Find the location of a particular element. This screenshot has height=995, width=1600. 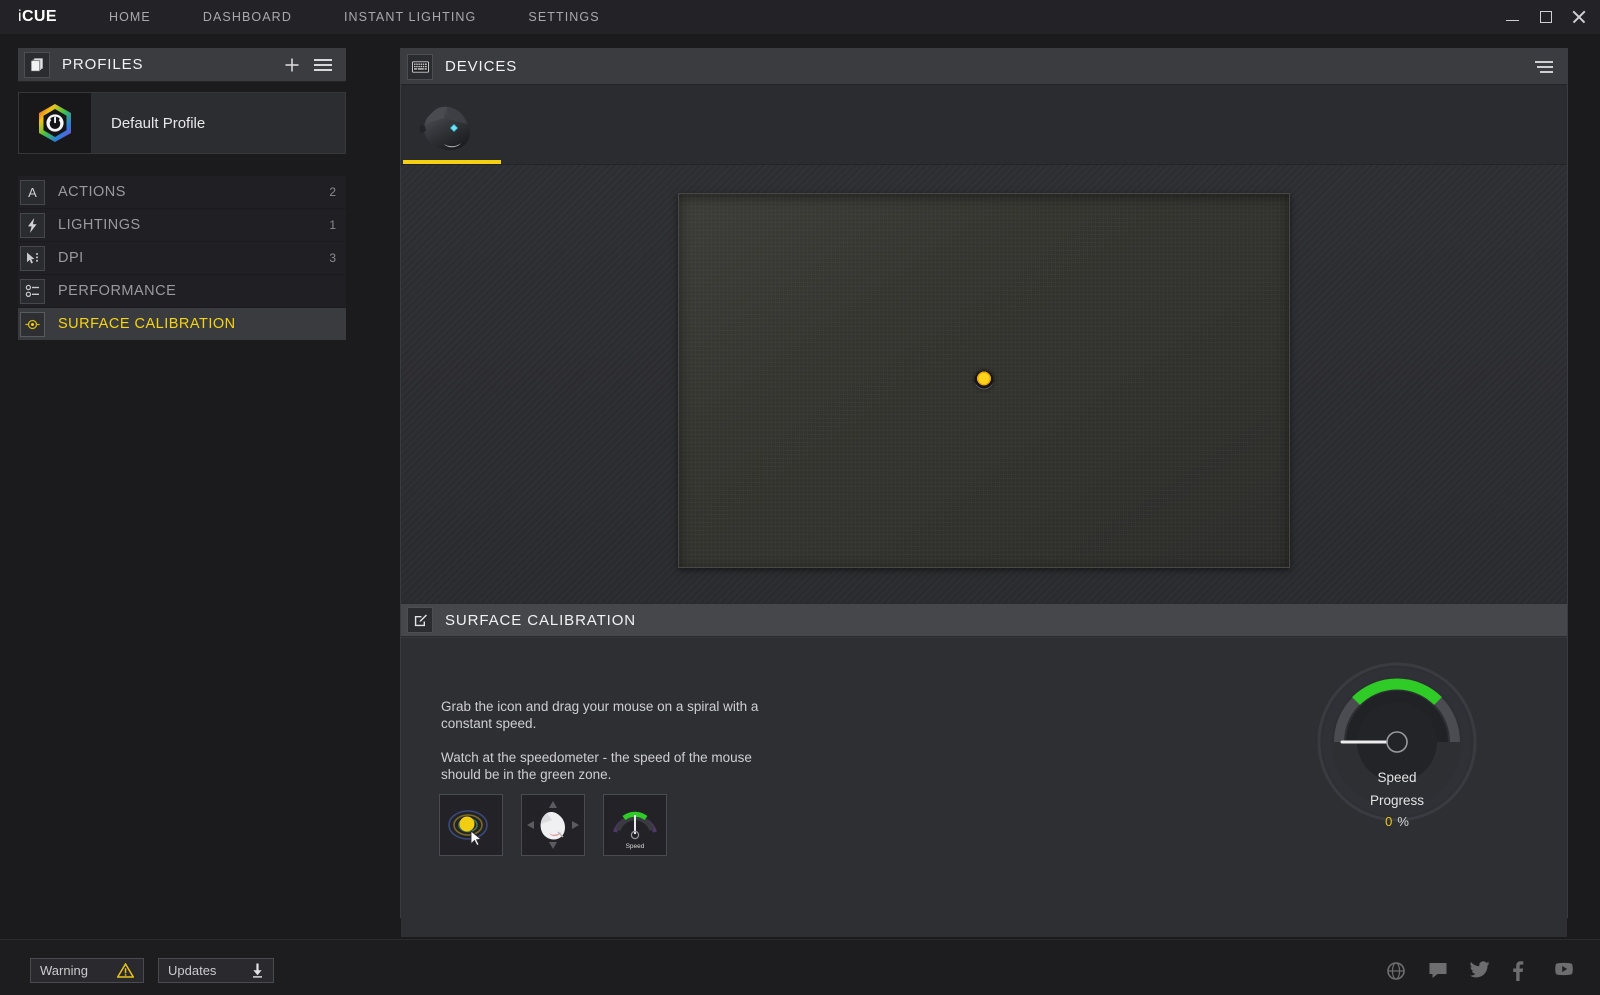

gauge-progress-value-row: 0% is located at coordinates (1397, 821).